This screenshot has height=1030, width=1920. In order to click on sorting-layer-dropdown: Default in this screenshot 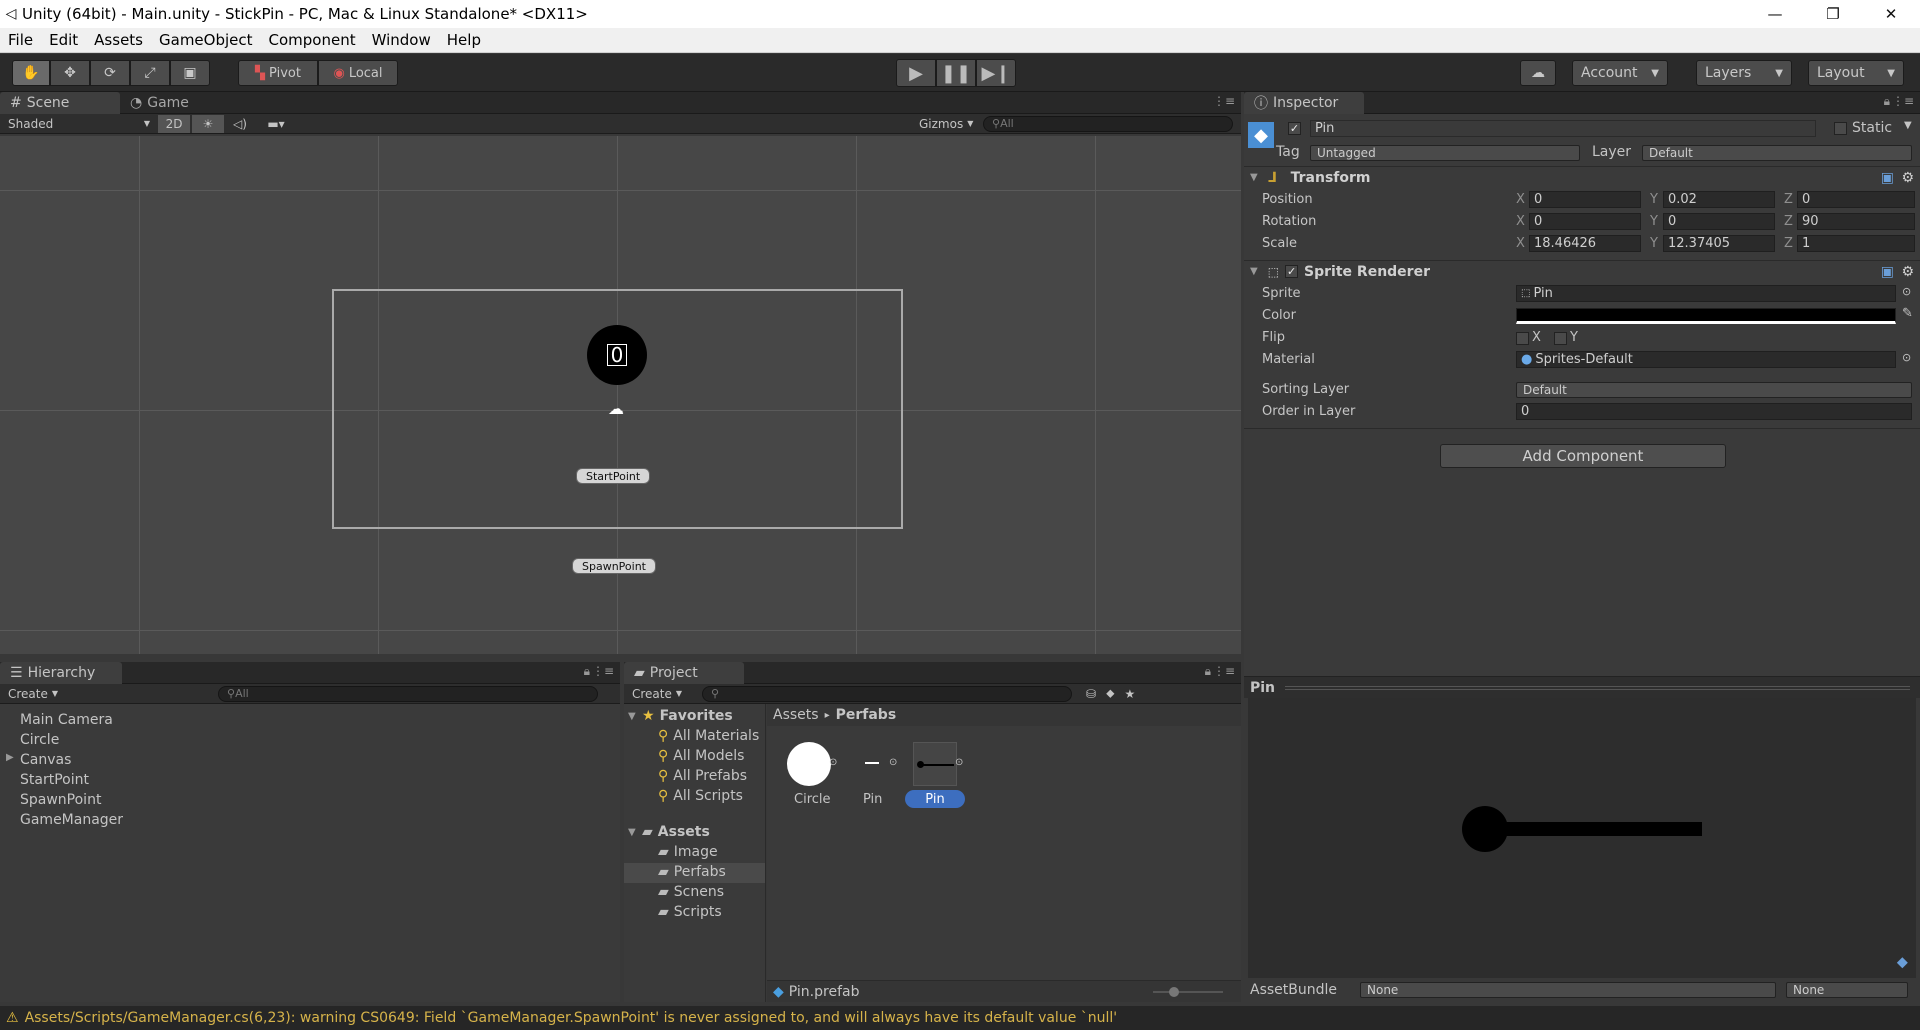, I will do `click(1714, 390)`.